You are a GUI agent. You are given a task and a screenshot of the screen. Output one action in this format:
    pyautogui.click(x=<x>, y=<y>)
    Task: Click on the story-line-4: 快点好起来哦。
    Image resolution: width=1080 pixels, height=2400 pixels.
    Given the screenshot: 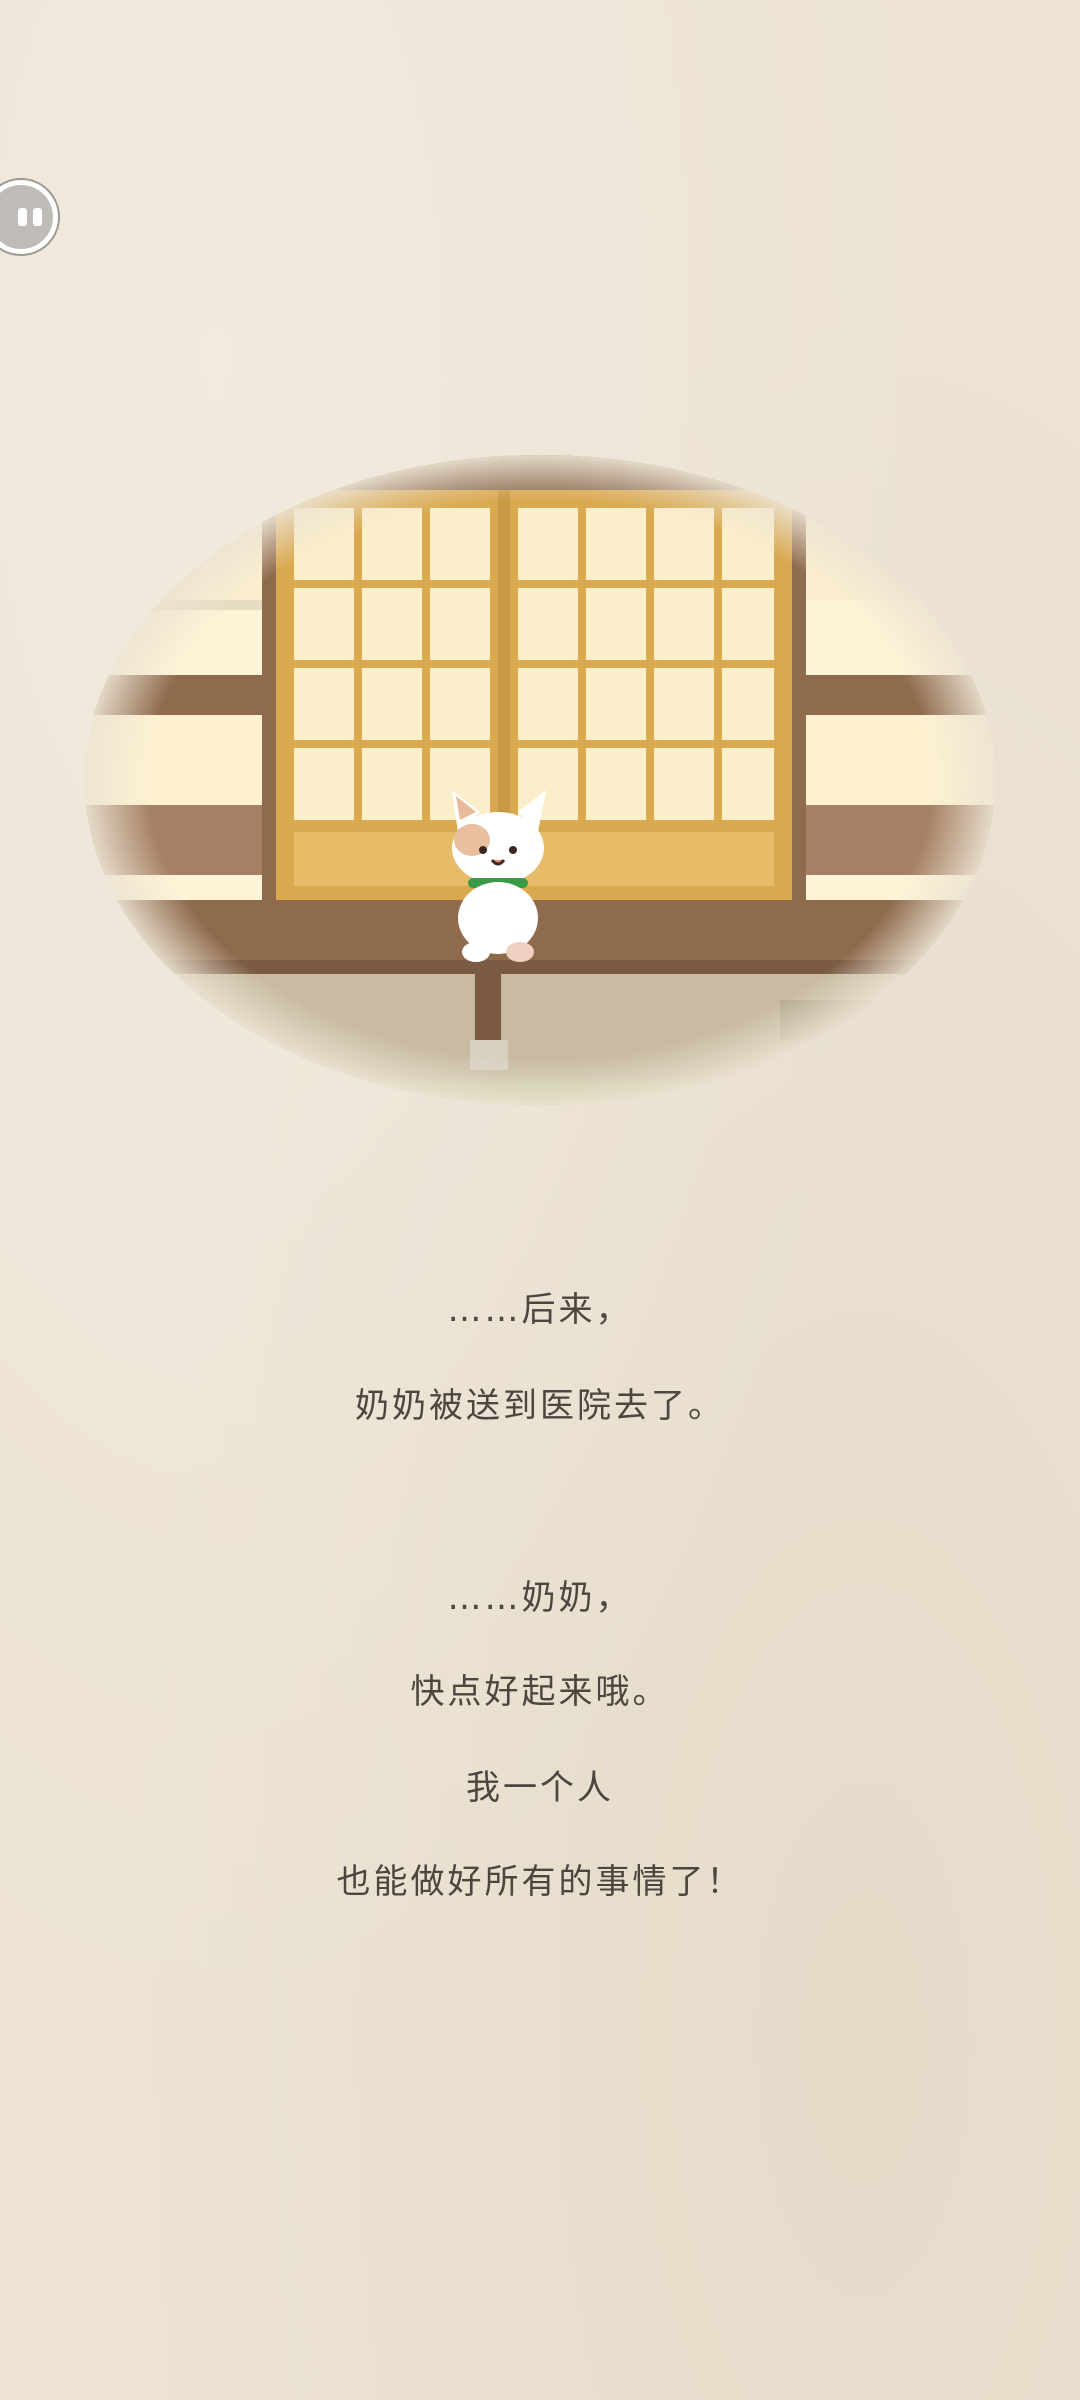 What is the action you would take?
    pyautogui.click(x=540, y=1692)
    